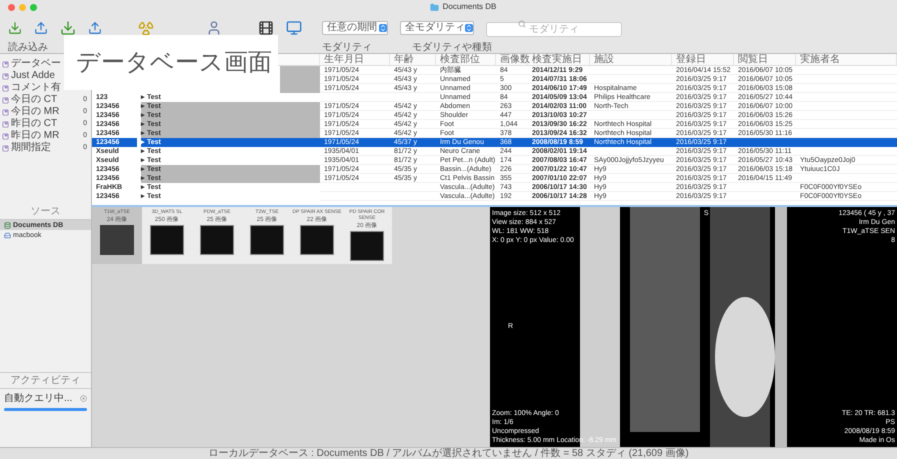 The image size is (897, 459). I want to click on column-header: 生年月日, so click(355, 59).